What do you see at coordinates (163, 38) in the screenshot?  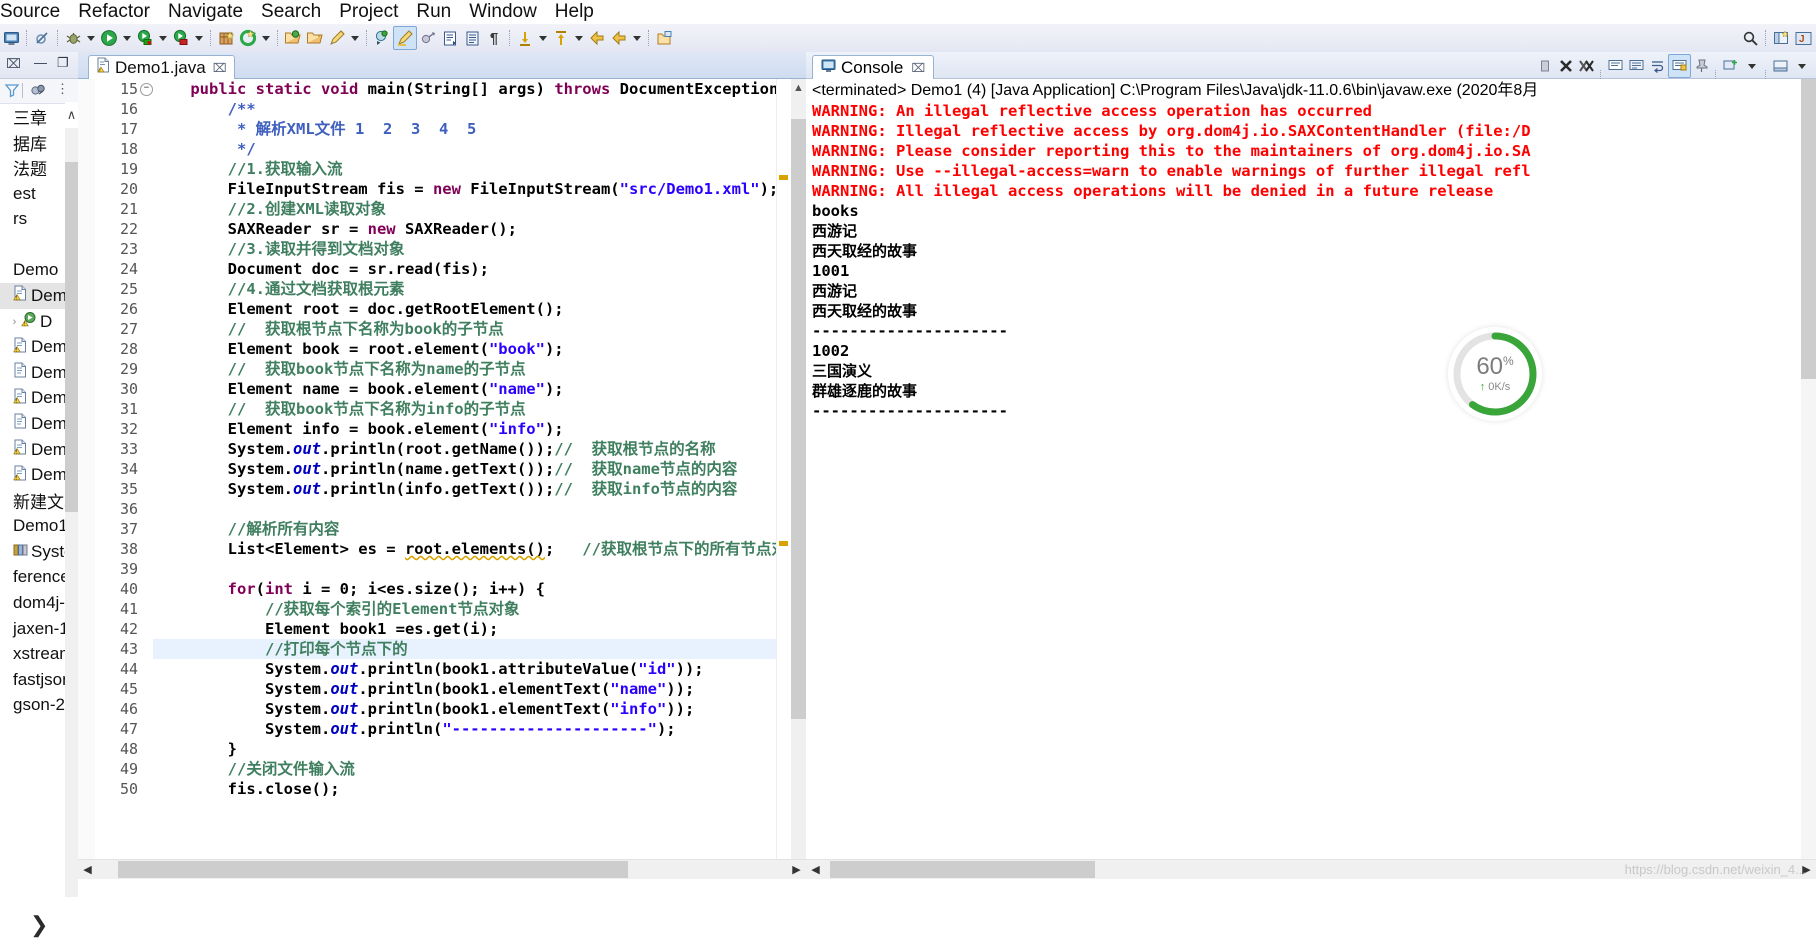 I see `external-tools-dropdown-icon` at bounding box center [163, 38].